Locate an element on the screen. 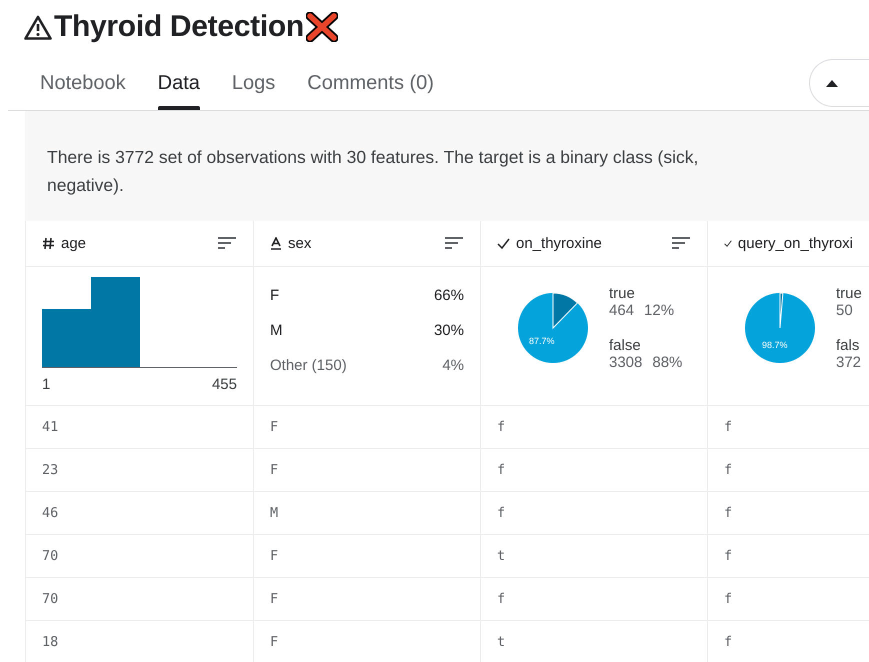  table-cell: 23 is located at coordinates (50, 470).